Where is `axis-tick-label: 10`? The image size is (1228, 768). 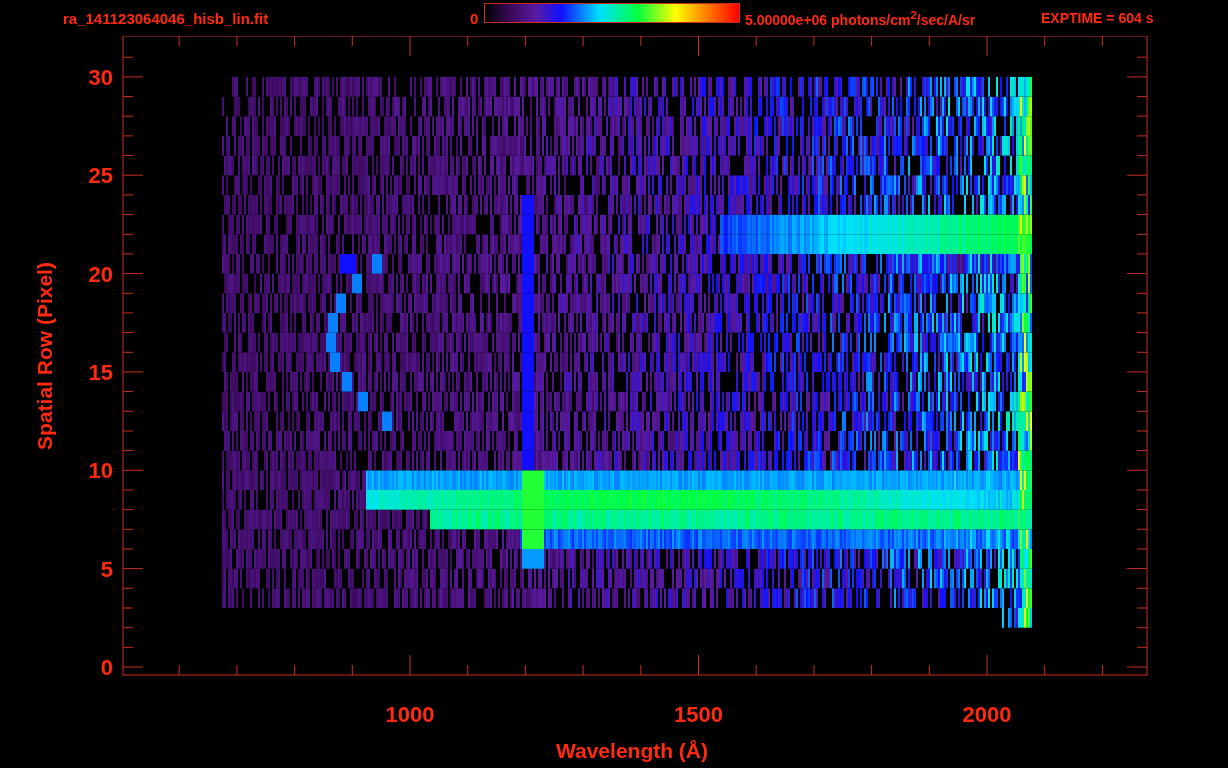
axis-tick-label: 10 is located at coordinates (100, 471).